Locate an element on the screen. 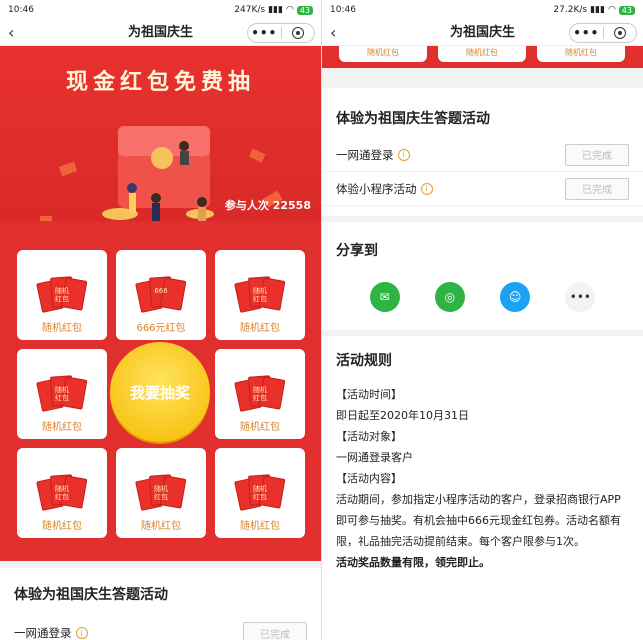  red-envelope-icon: 666 is located at coordinates (161, 293).